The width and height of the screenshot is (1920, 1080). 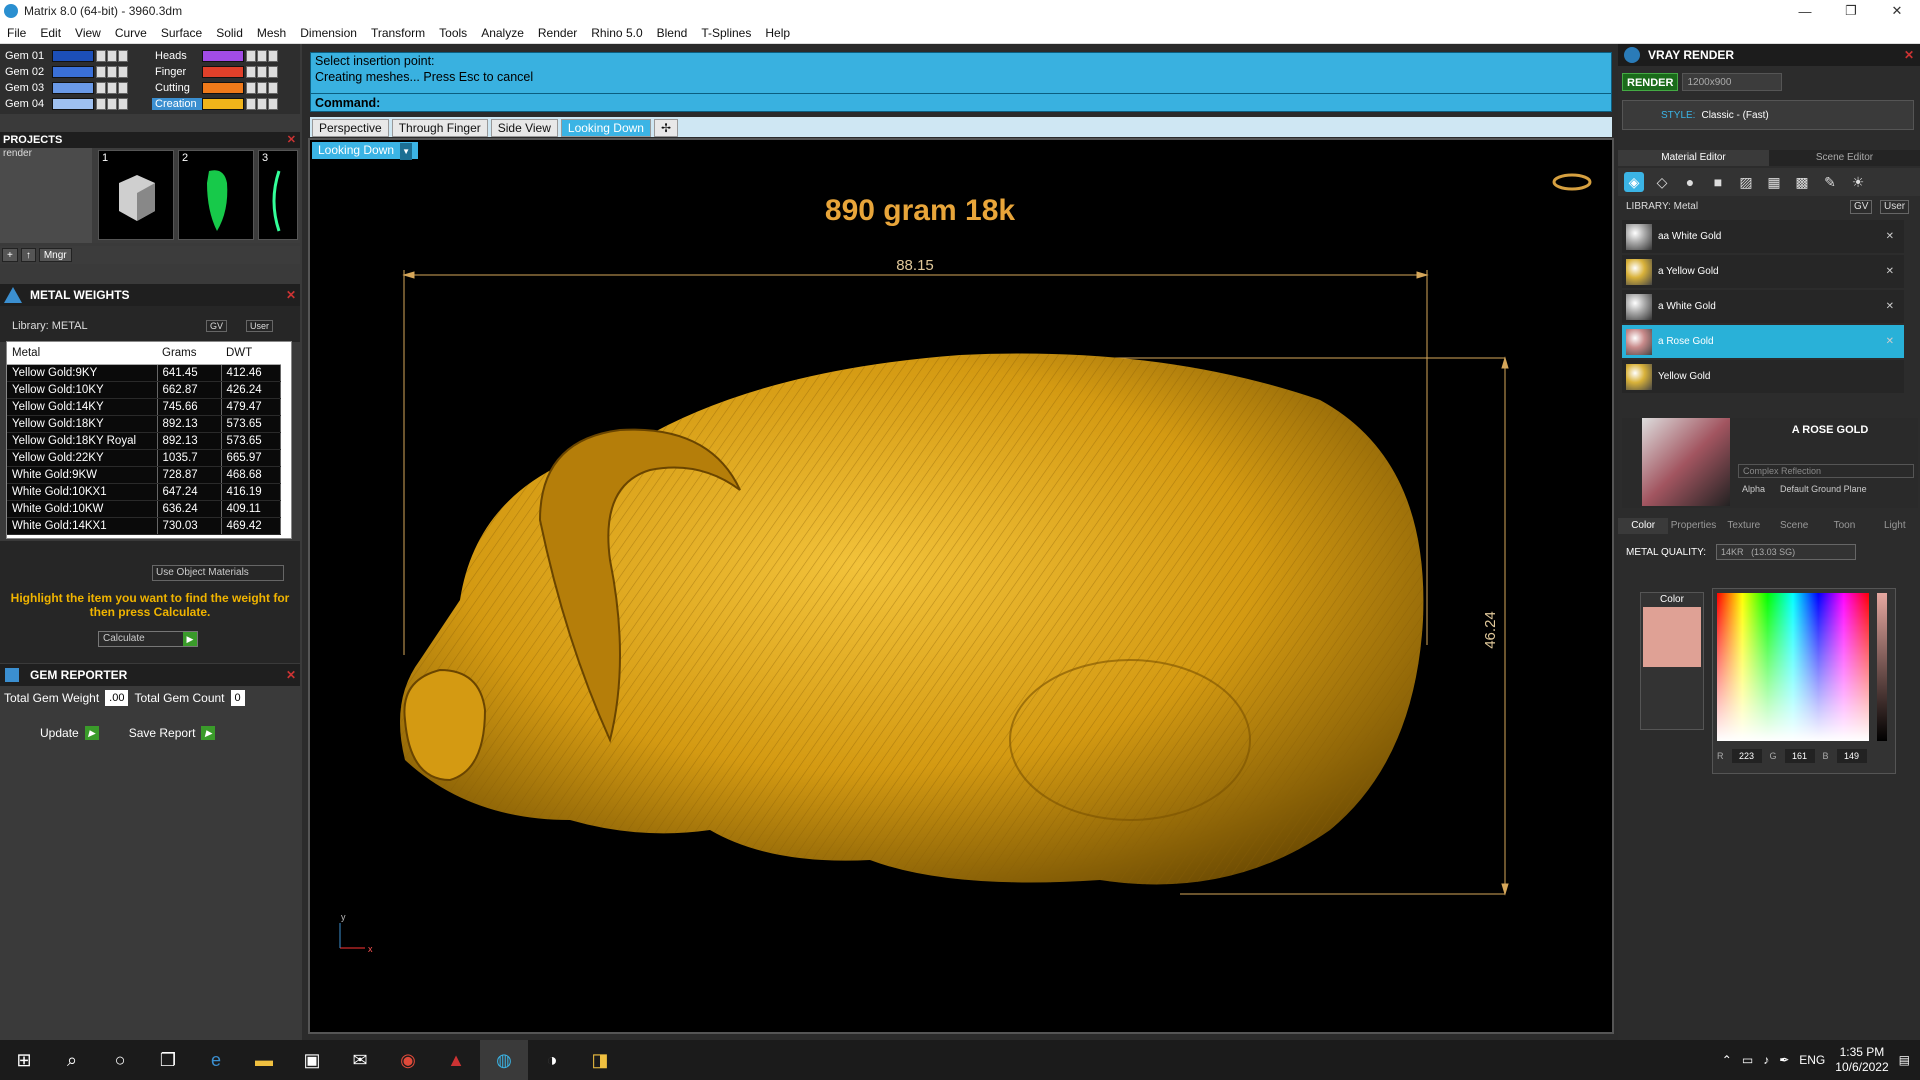 I want to click on menu-analyze: Analyze, so click(x=502, y=33).